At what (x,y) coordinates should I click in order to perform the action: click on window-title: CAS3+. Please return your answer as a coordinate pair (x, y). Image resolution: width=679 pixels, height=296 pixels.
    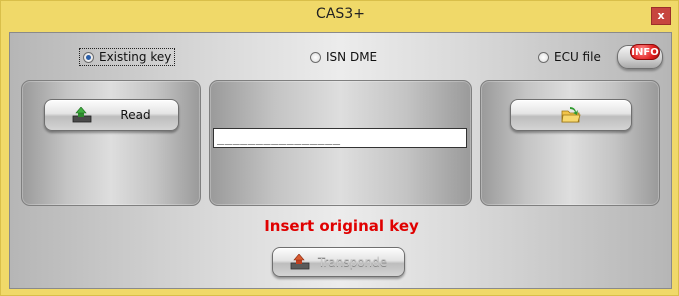
    Looking at the image, I should click on (340, 14).